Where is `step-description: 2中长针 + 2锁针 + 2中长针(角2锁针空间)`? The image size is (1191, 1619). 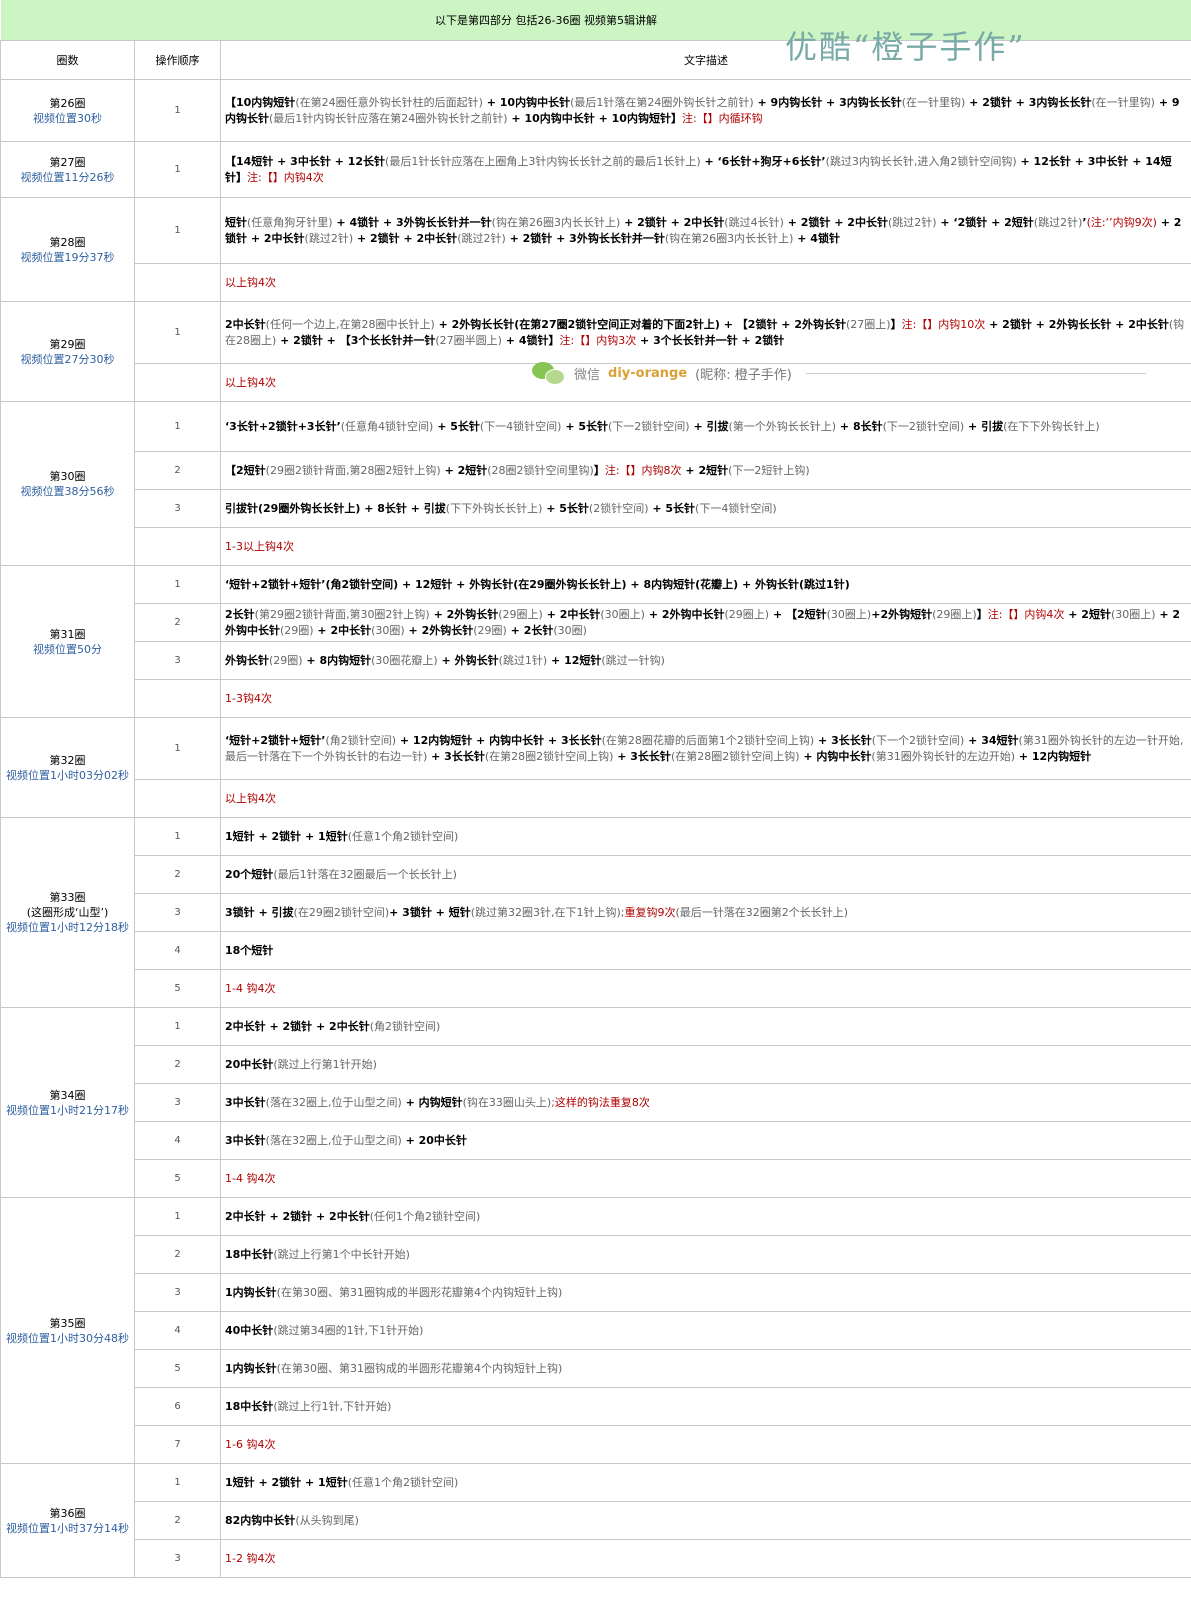
step-description: 2中长针 + 2锁针 + 2中长针(角2锁针空间) is located at coordinates (705, 1026).